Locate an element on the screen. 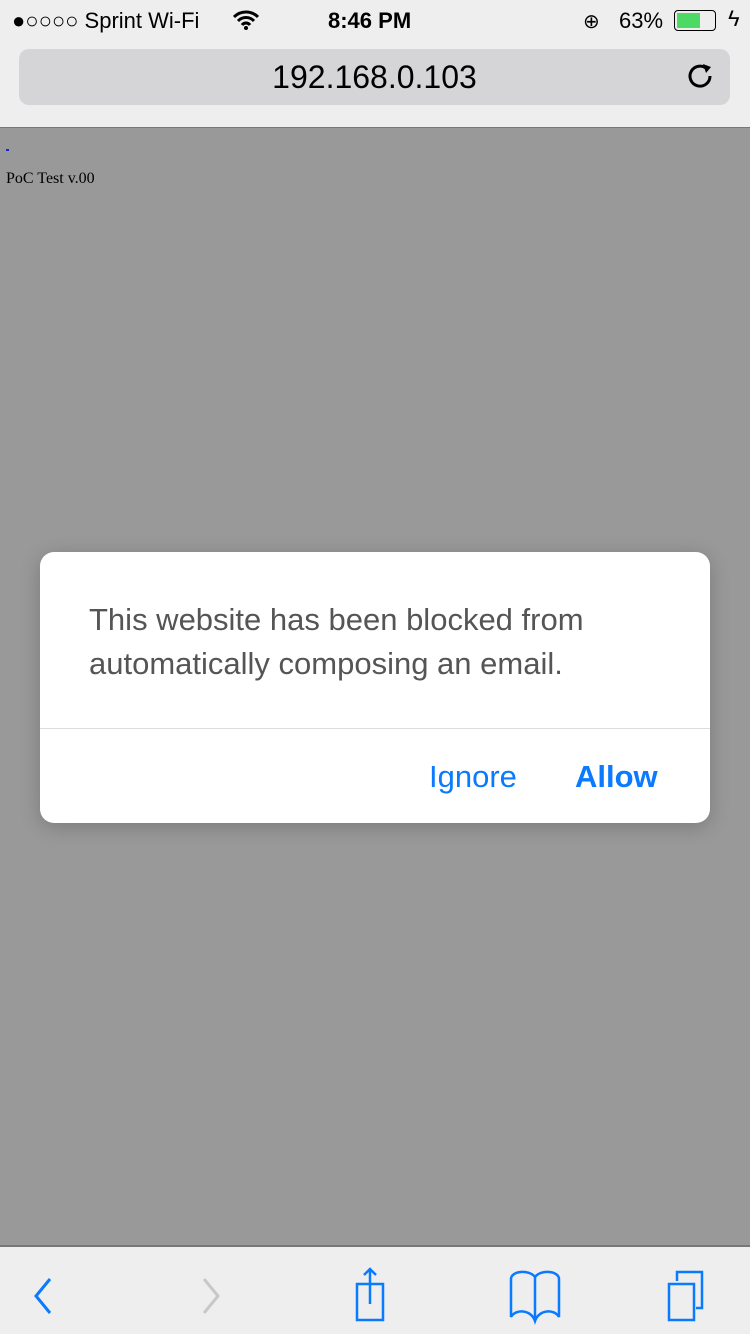 Image resolution: width=750 pixels, height=1334 pixels. clock: 8:46 PM is located at coordinates (370, 20).